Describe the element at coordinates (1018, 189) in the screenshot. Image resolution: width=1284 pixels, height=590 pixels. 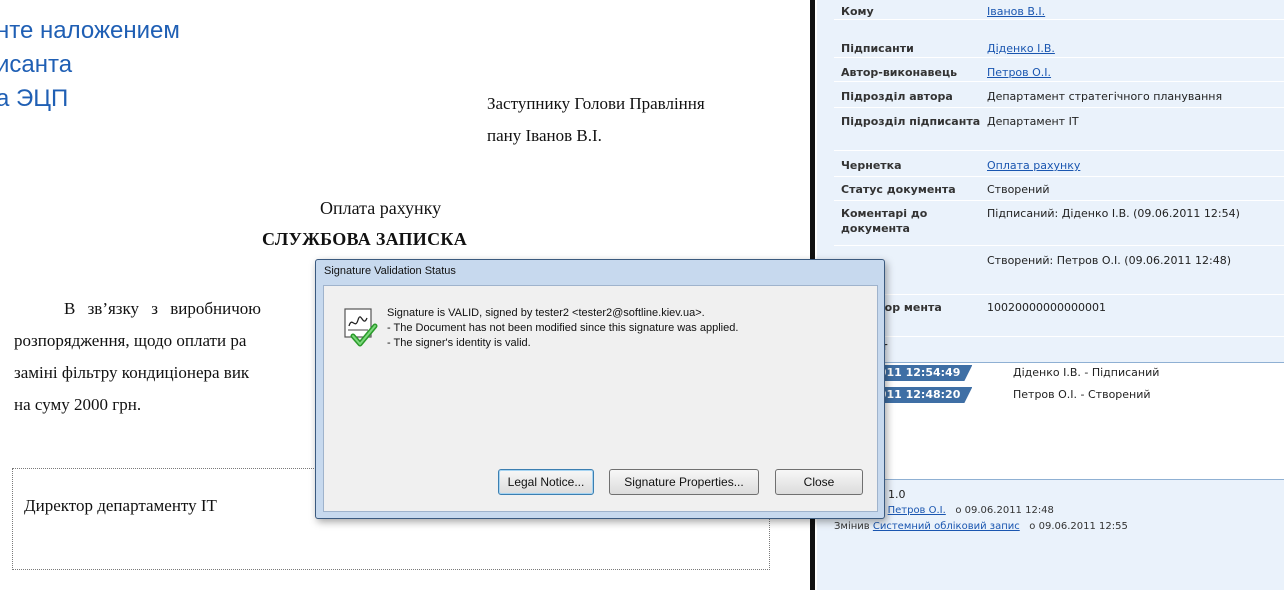
I see `prop-value: Створений` at that location.